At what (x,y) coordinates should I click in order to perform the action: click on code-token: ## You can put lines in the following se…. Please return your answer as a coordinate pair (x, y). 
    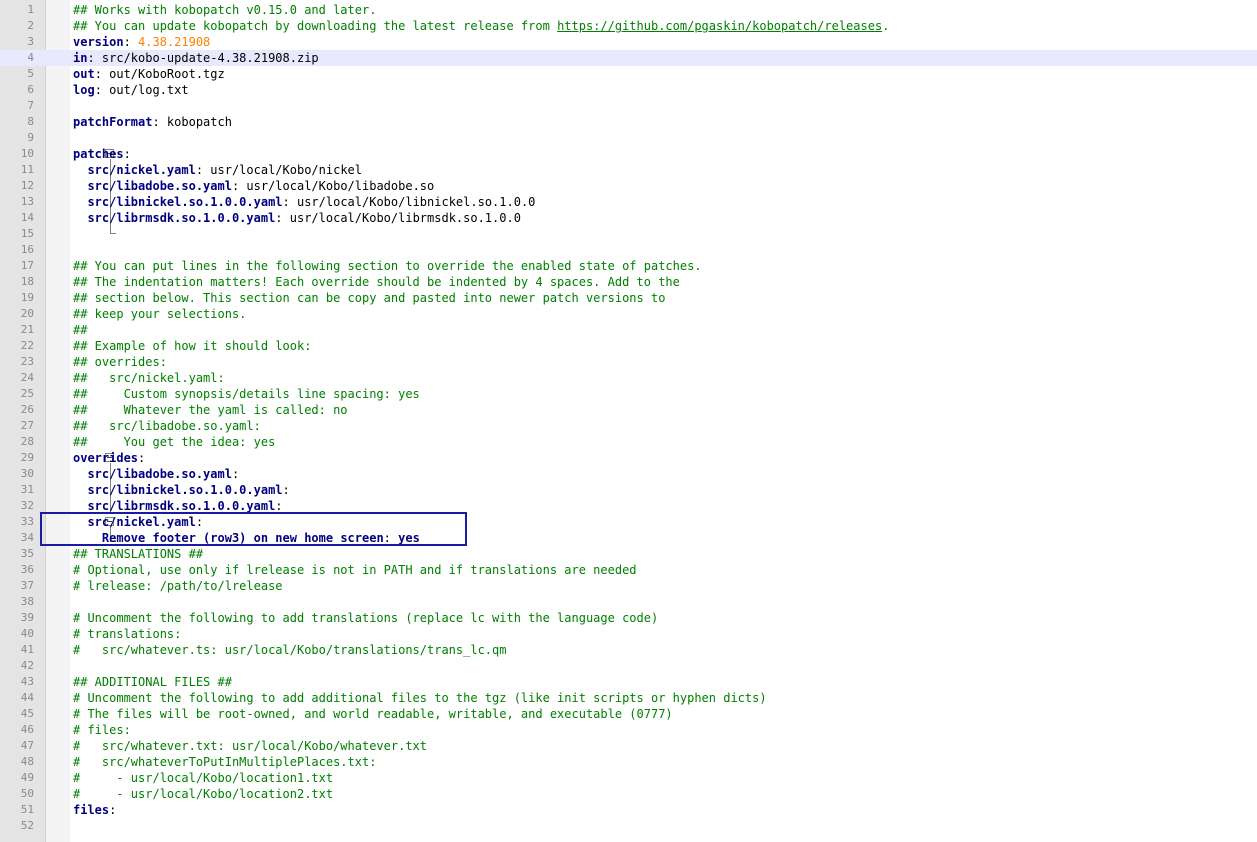
    Looking at the image, I should click on (387, 266).